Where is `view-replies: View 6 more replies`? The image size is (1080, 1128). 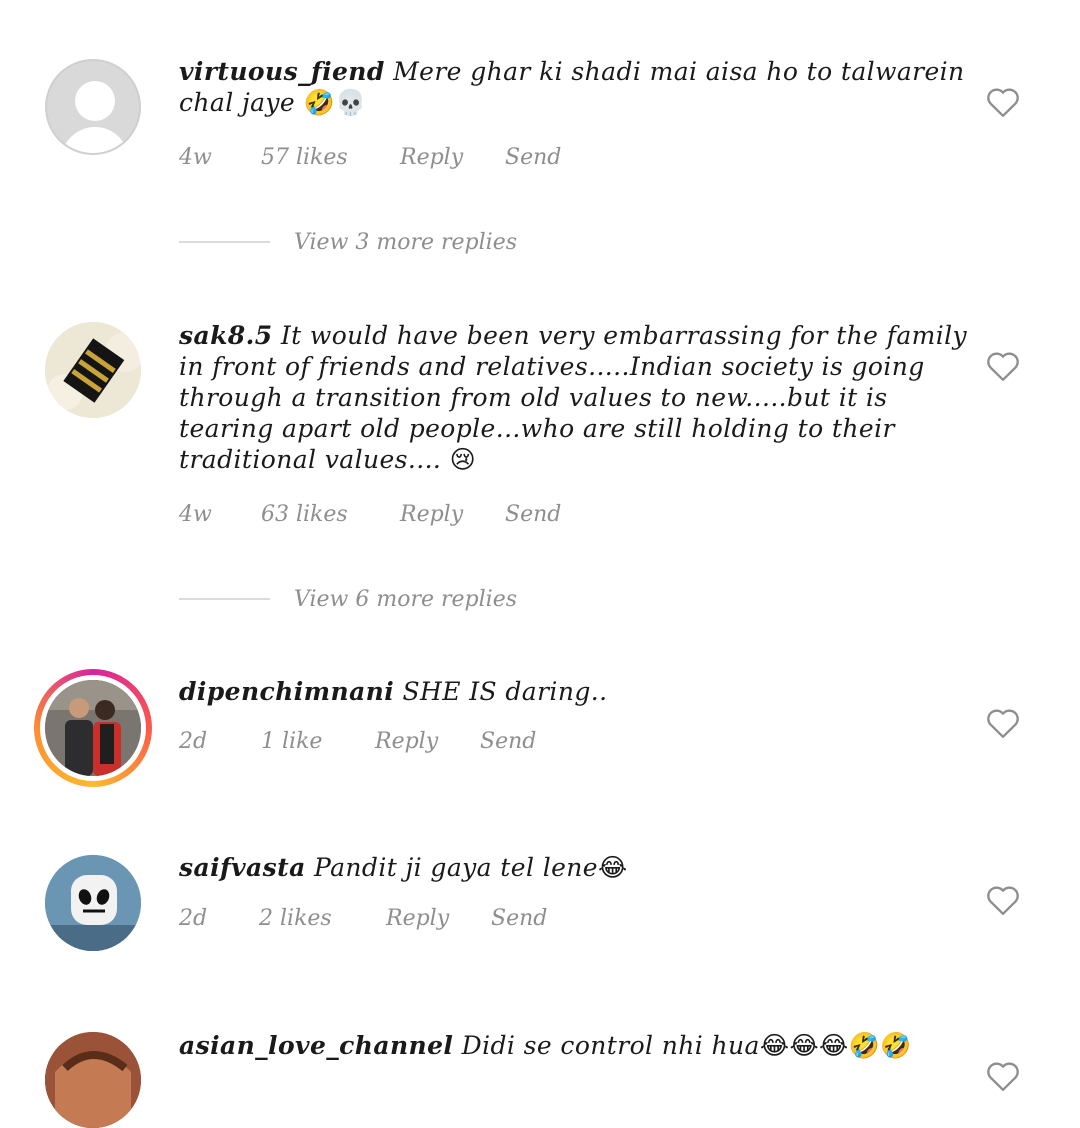 view-replies: View 6 more replies is located at coordinates (348, 599).